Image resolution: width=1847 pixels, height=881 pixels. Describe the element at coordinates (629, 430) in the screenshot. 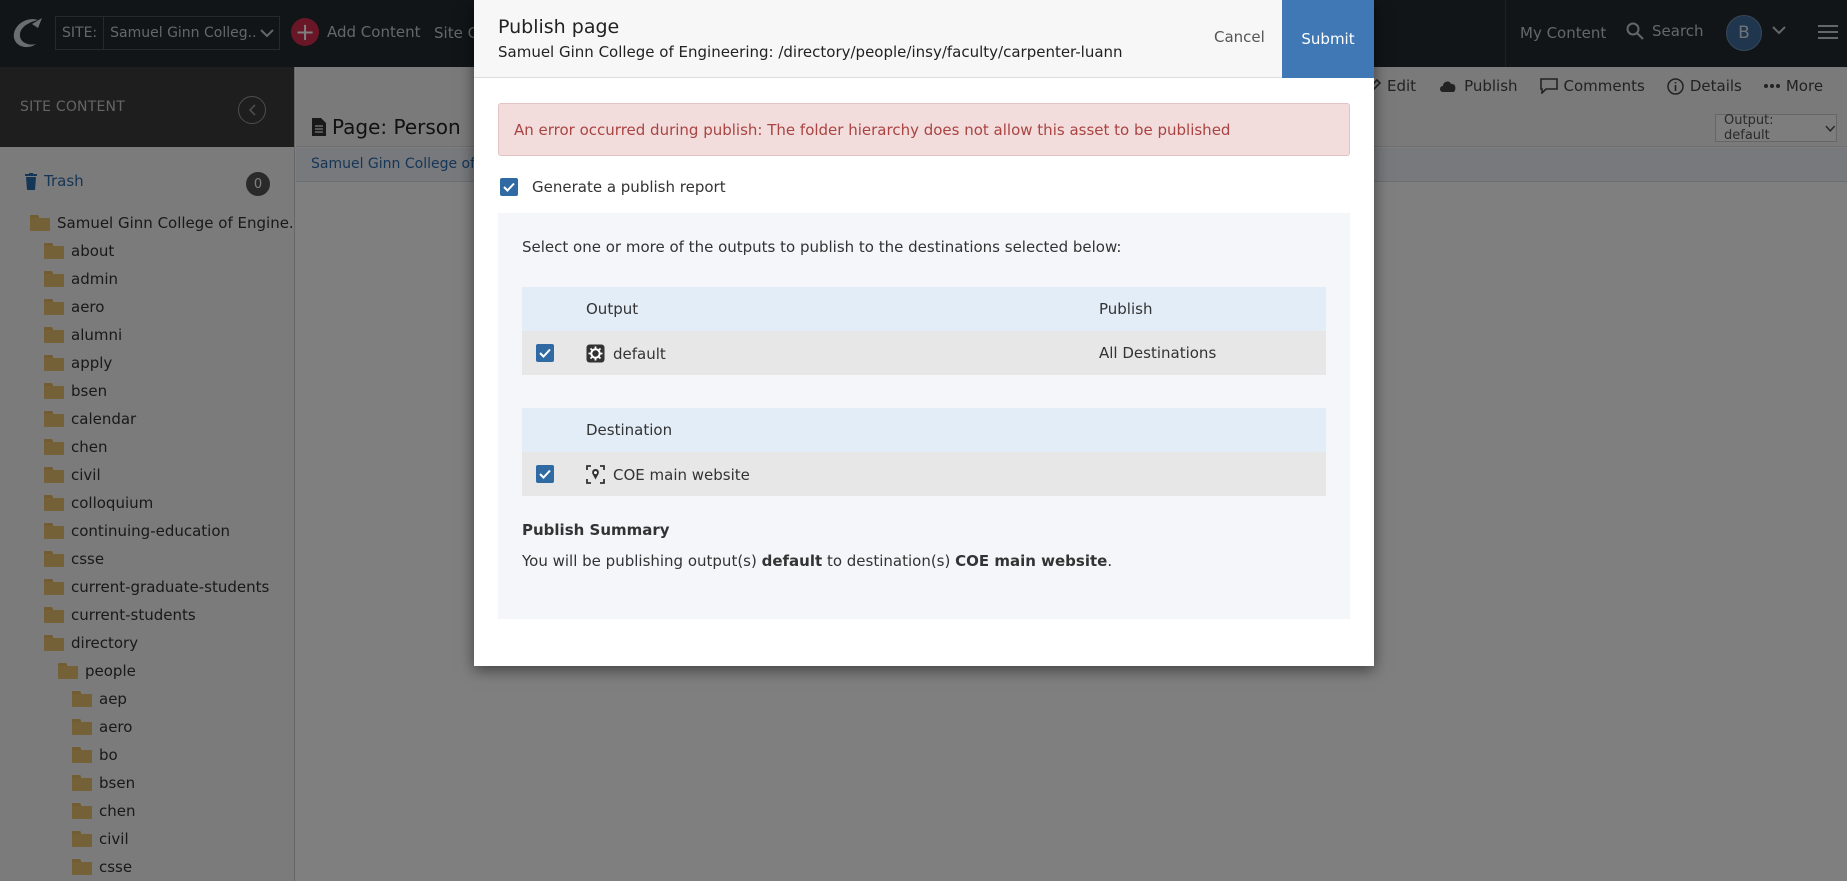

I see `column-header-destination: Destination` at that location.